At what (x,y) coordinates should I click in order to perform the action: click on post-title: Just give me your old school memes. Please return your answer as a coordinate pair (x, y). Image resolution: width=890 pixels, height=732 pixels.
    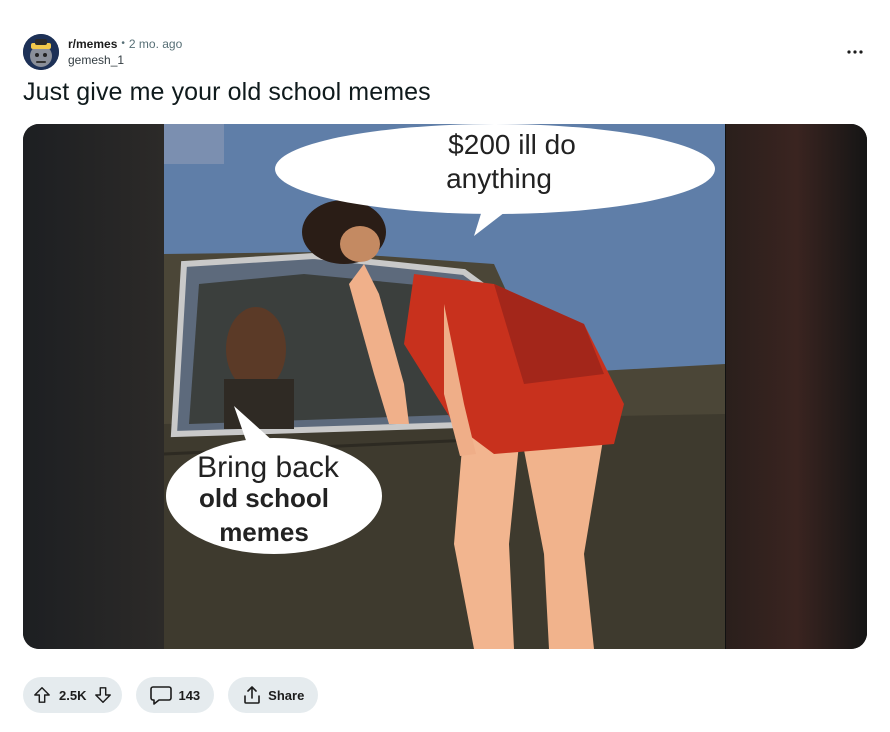
    Looking at the image, I should click on (227, 92).